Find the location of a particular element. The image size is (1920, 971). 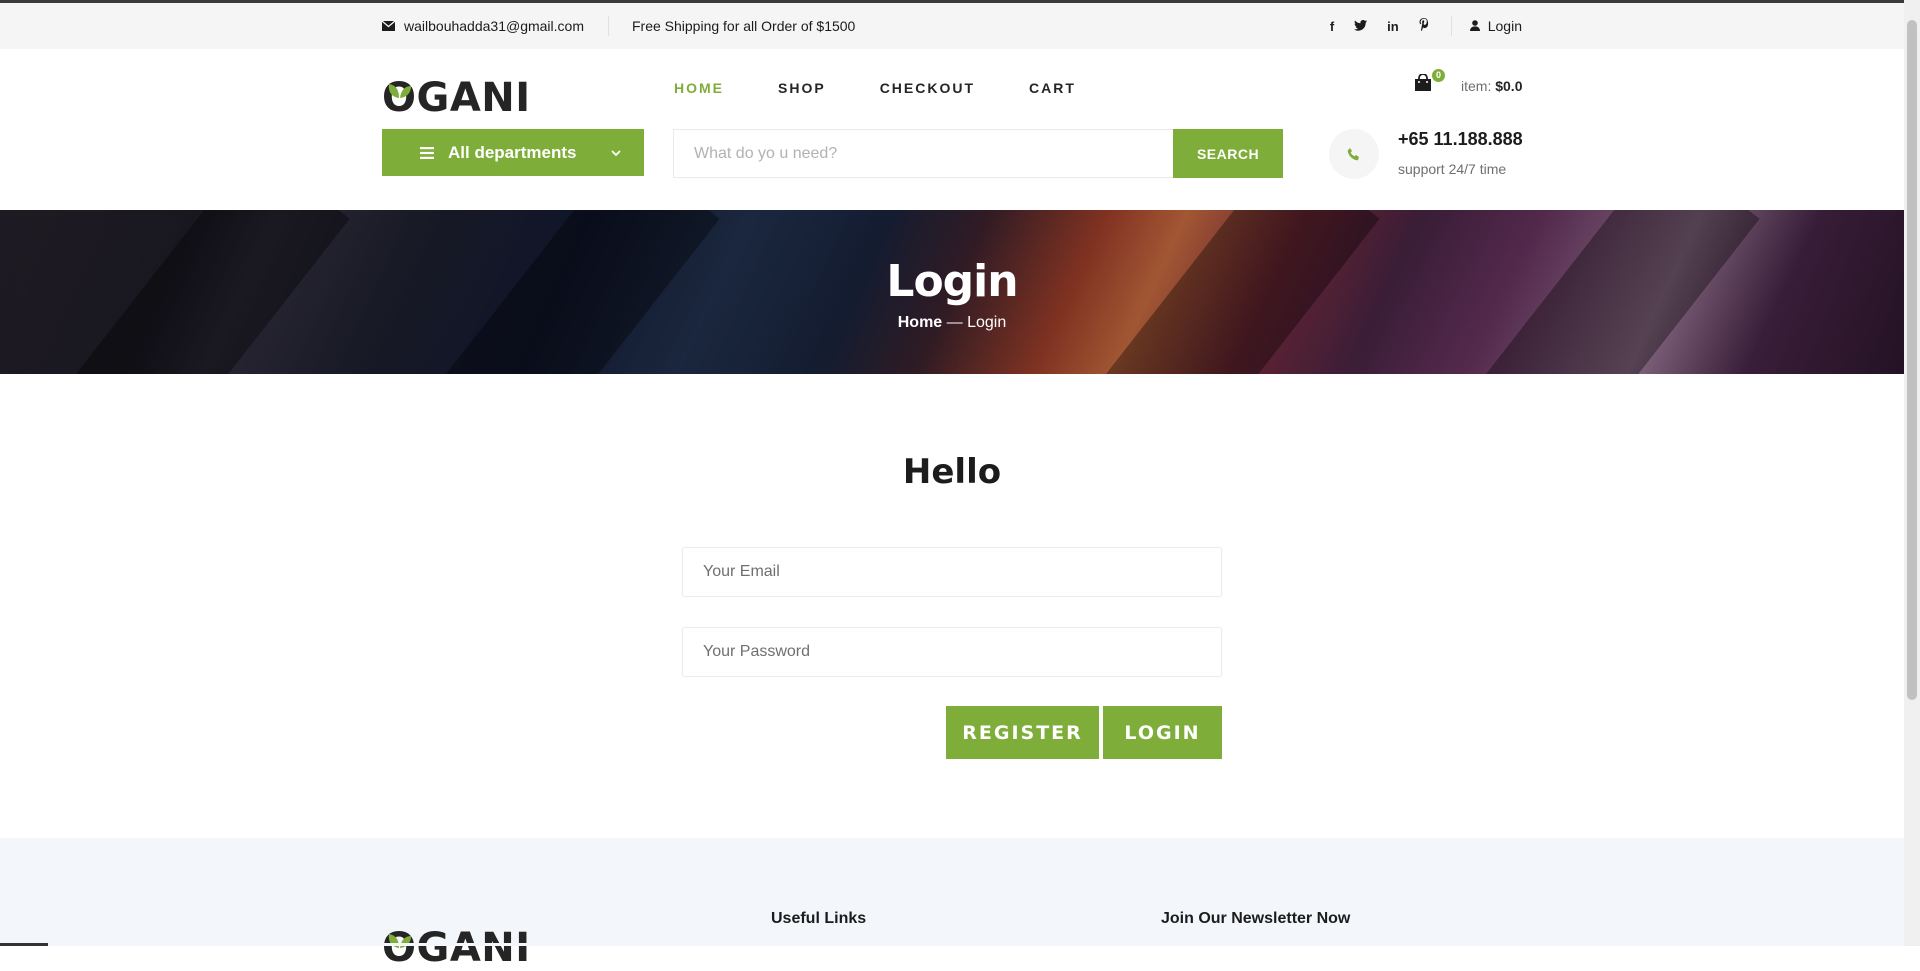

cart-total: item: $0.0 is located at coordinates (1491, 86).